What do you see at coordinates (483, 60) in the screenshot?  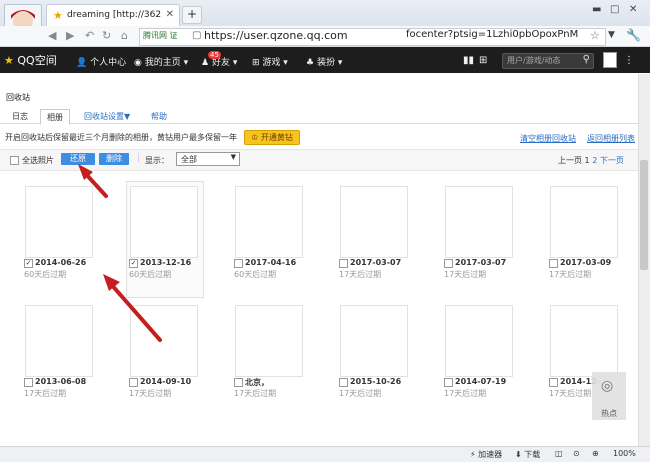 I see `grid-icon: ⊞` at bounding box center [483, 60].